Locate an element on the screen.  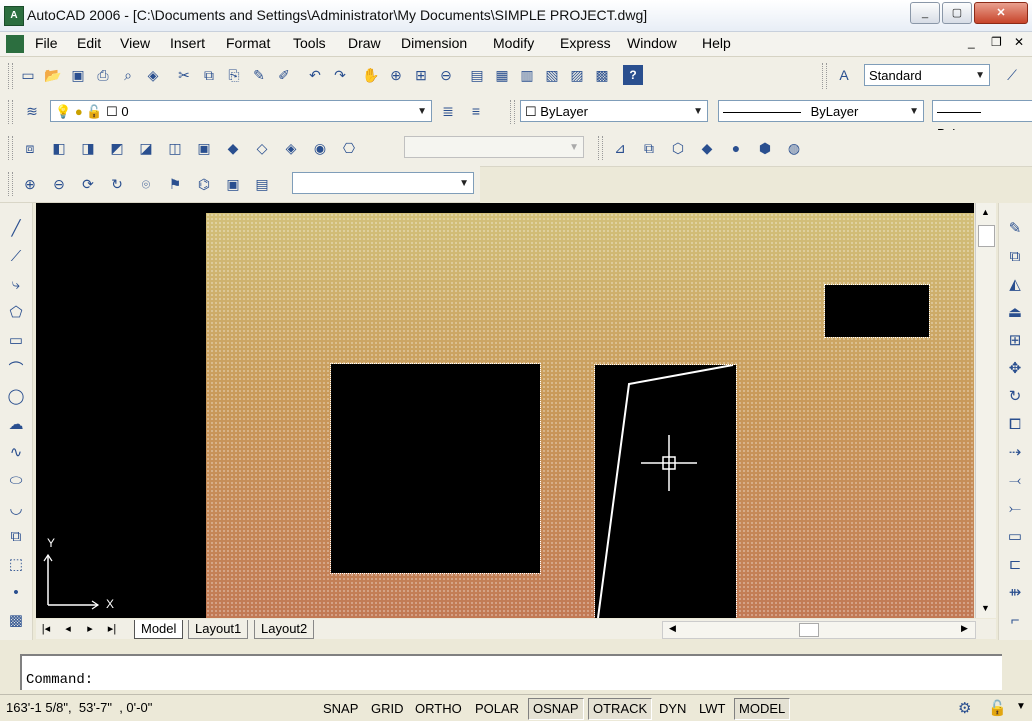
box-icon: ◧ is located at coordinates (59, 148).